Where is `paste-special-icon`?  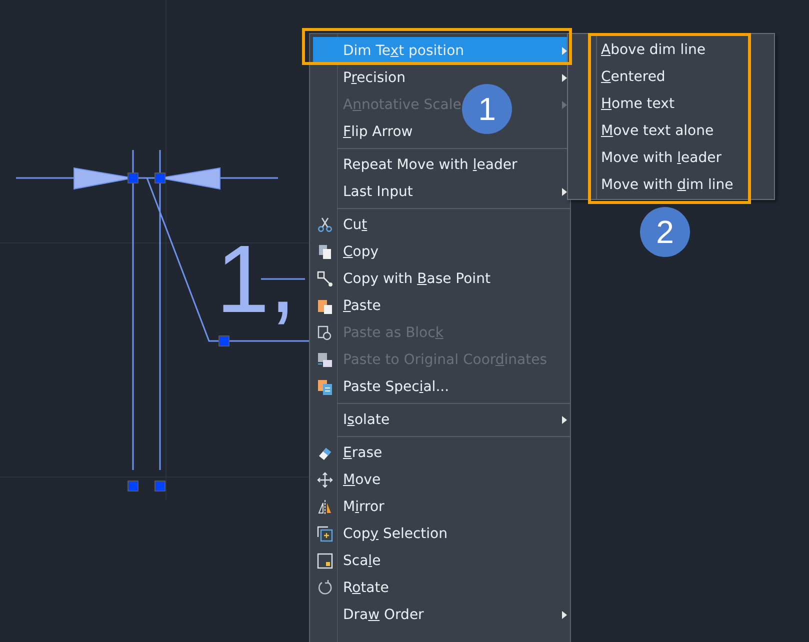 paste-special-icon is located at coordinates (325, 386).